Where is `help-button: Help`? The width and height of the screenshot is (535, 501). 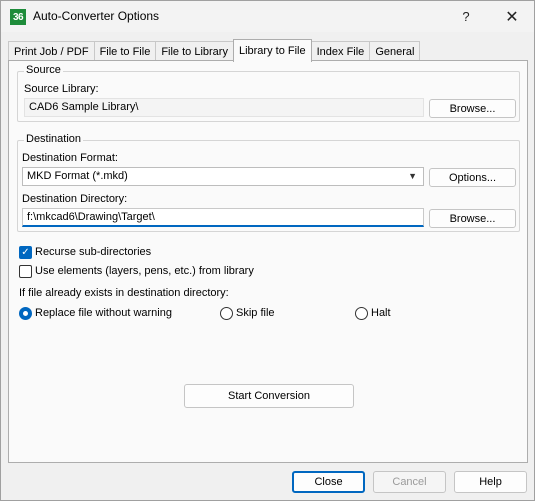 help-button: Help is located at coordinates (490, 482).